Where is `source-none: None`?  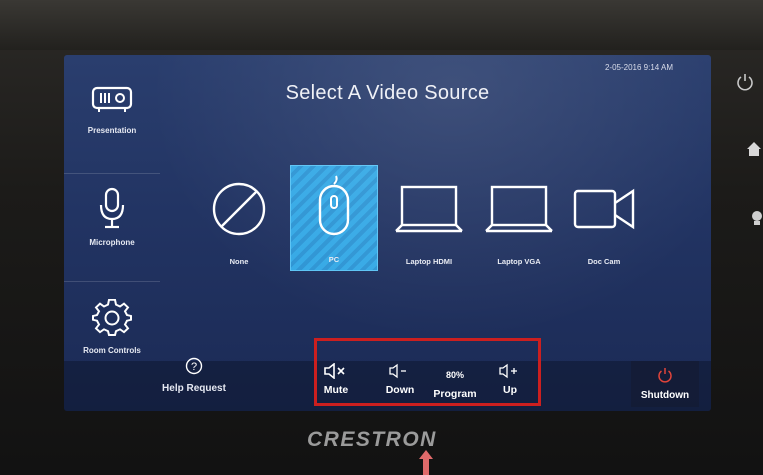
source-none: None is located at coordinates (239, 217).